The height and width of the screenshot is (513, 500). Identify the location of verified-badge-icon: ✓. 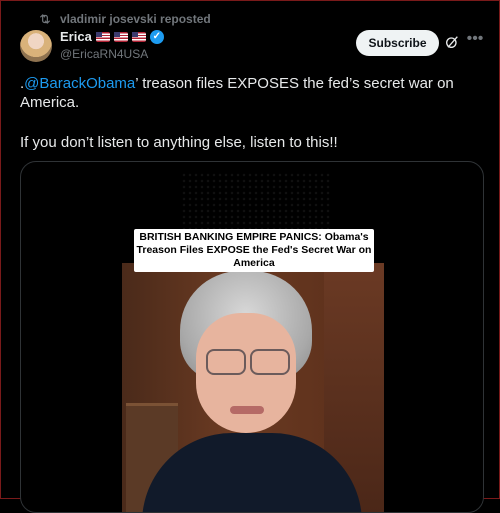
(156, 36).